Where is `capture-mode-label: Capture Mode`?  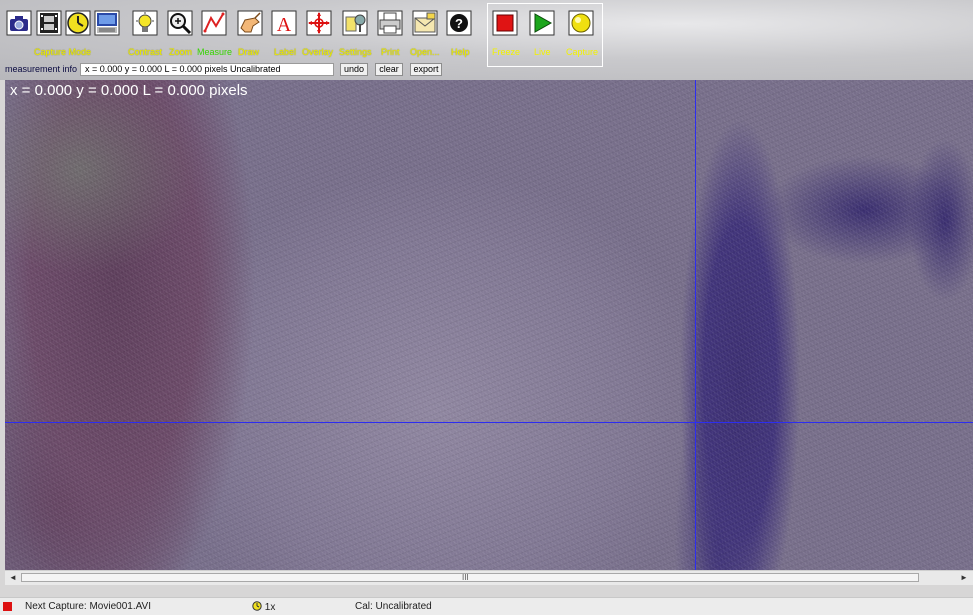
capture-mode-label: Capture Mode is located at coordinates (63, 52).